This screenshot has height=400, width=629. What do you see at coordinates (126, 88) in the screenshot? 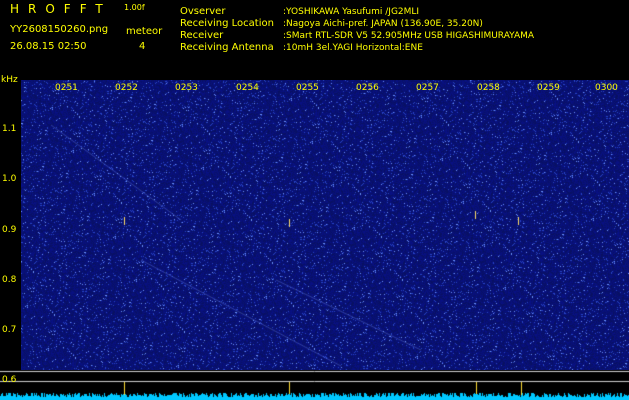
I see `x-tick-0252: 0252` at bounding box center [126, 88].